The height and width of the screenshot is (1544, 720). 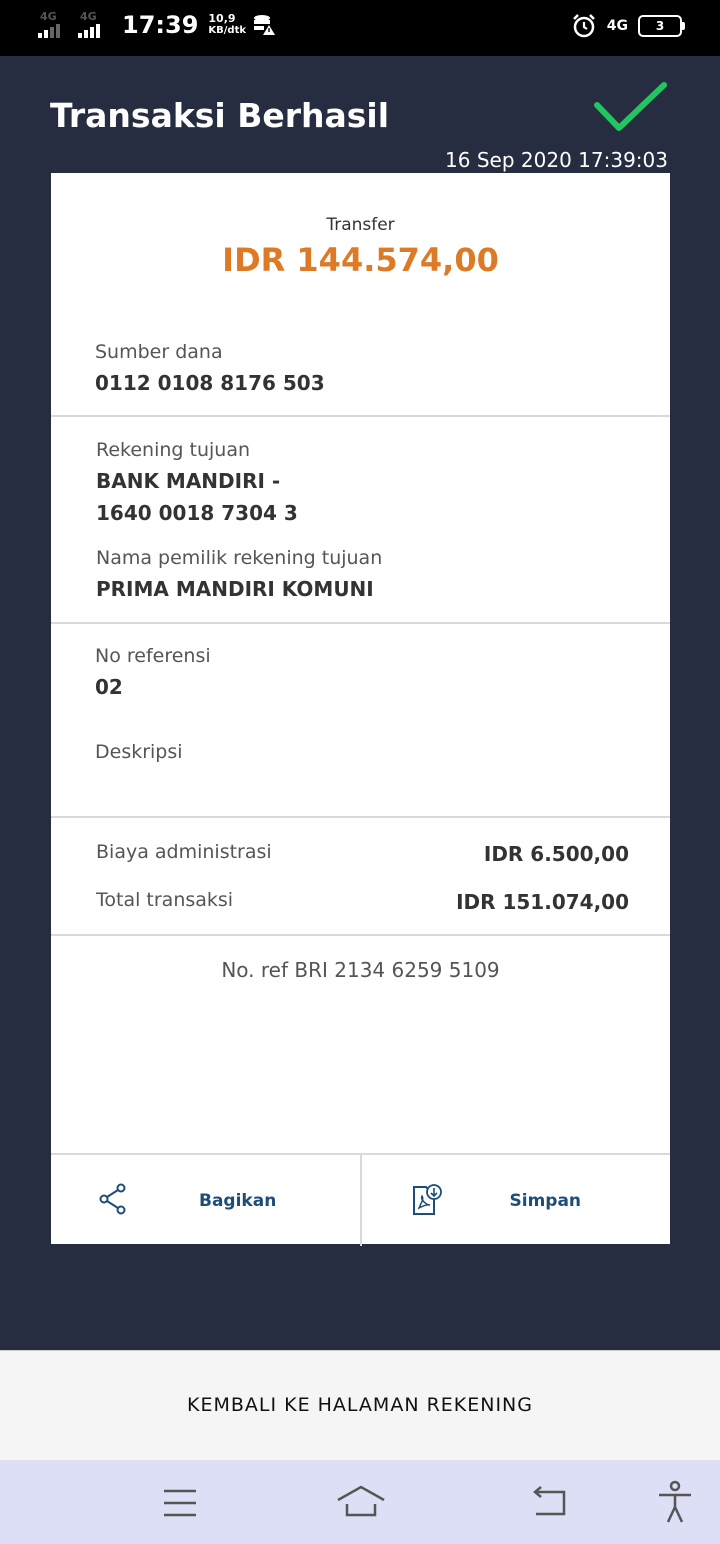 I want to click on alarm-icon, so click(x=583, y=26).